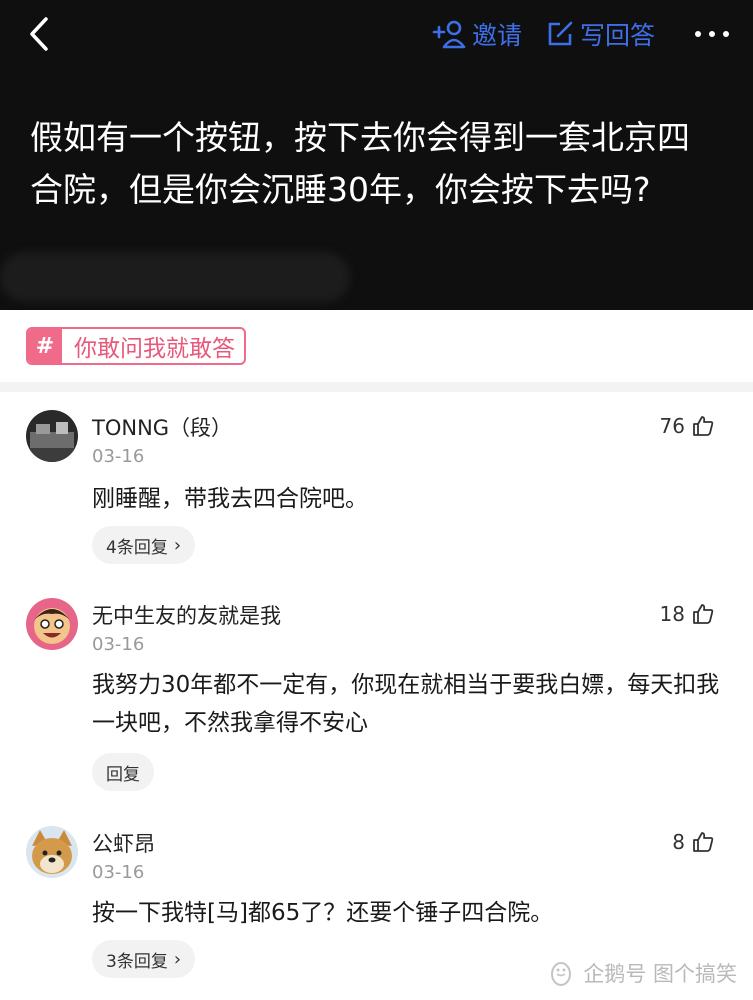  What do you see at coordinates (560, 33) in the screenshot?
I see `edit-icon` at bounding box center [560, 33].